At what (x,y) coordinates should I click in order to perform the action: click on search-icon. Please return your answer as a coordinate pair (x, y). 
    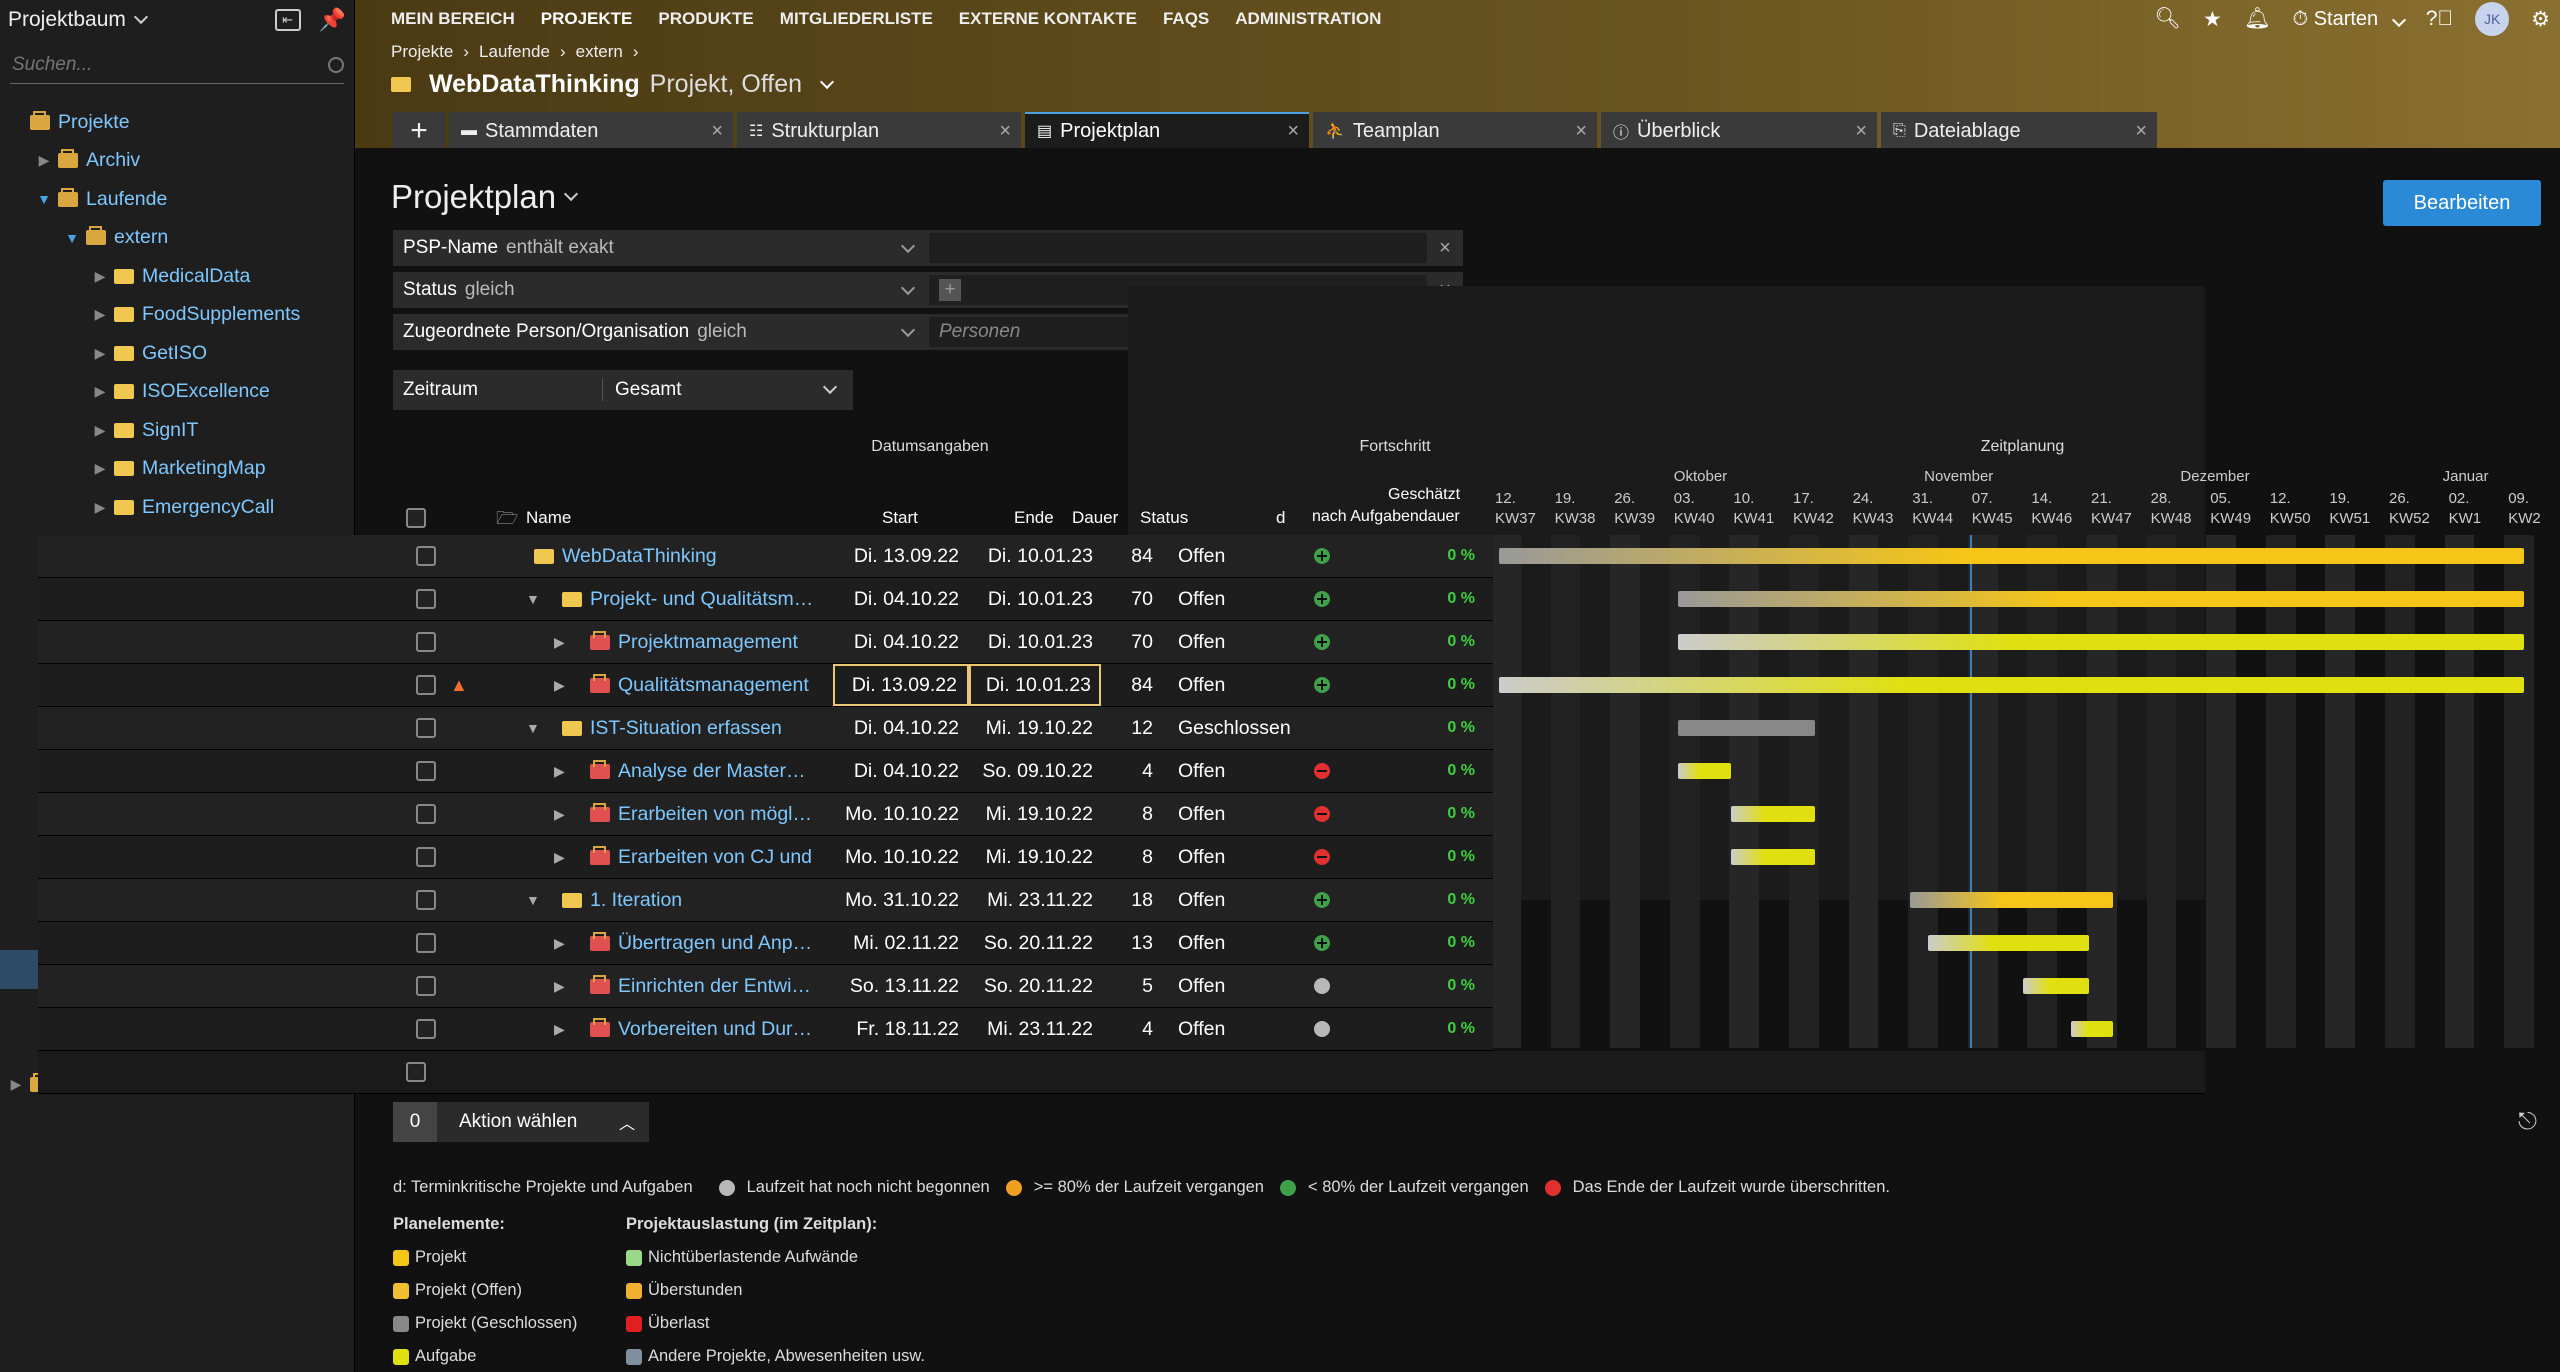
    Looking at the image, I should click on (336, 64).